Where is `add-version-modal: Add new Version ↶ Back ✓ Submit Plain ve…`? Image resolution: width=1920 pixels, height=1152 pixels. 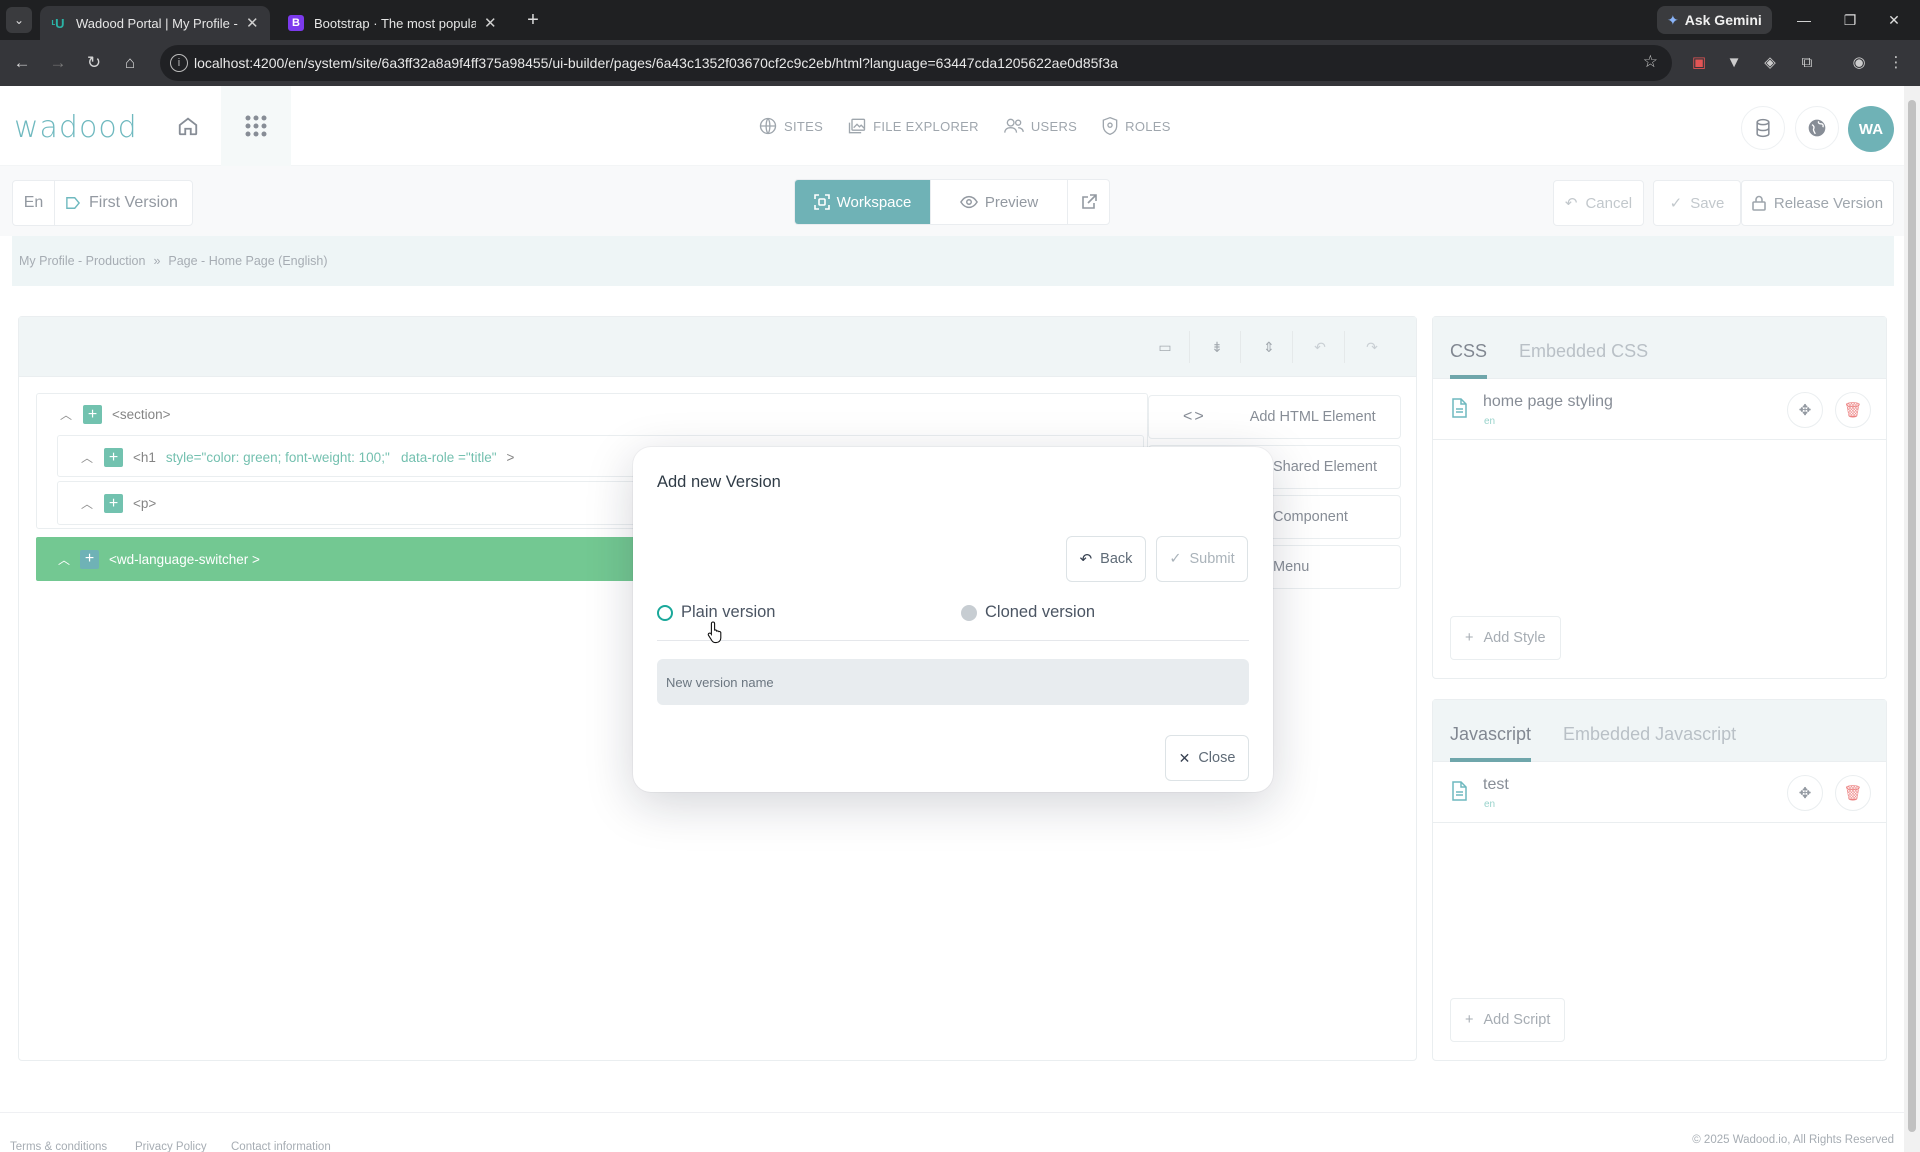 add-version-modal: Add new Version ↶ Back ✓ Submit Plain ve… is located at coordinates (953, 619).